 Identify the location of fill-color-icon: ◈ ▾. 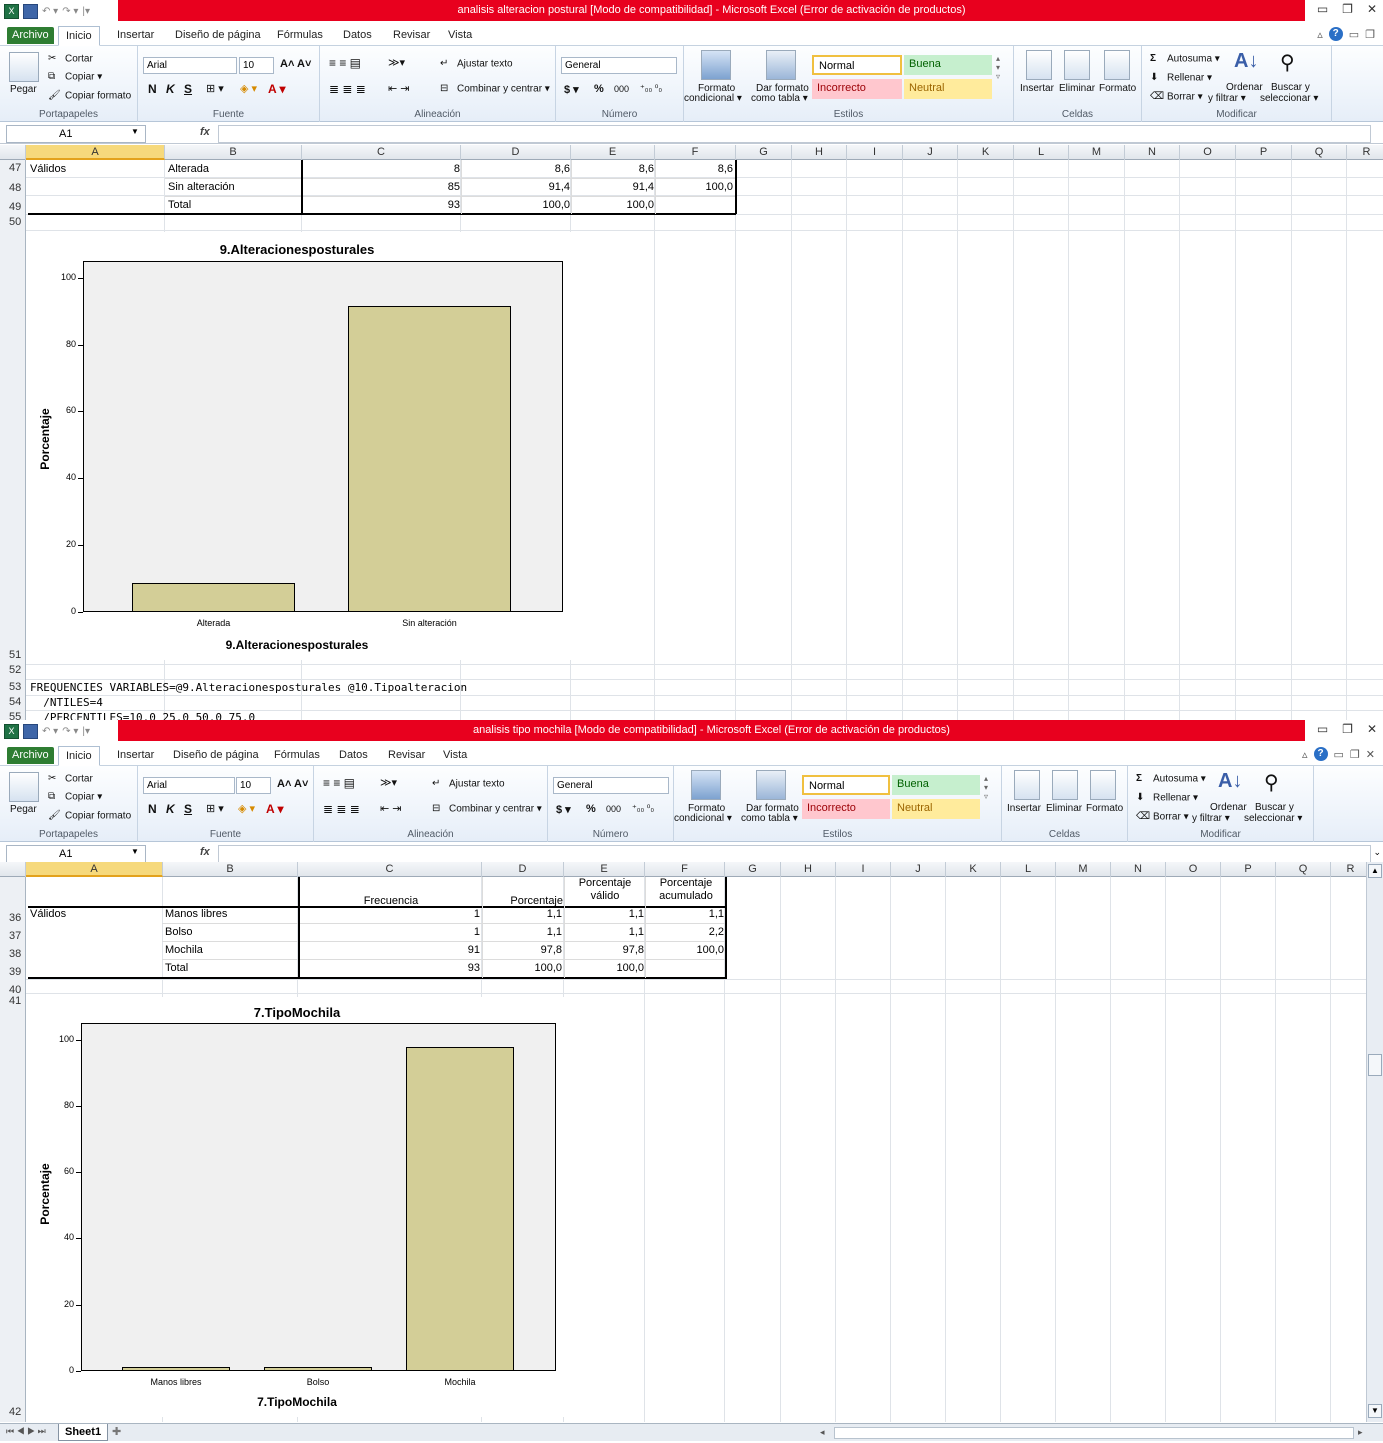
(248, 88).